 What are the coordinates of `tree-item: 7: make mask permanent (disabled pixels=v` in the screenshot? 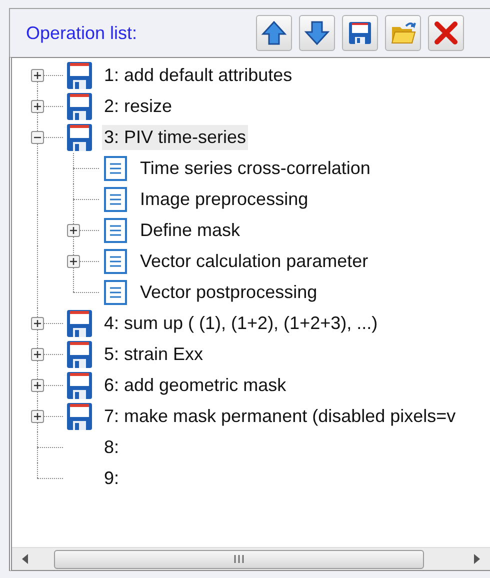 It's located at (280, 416).